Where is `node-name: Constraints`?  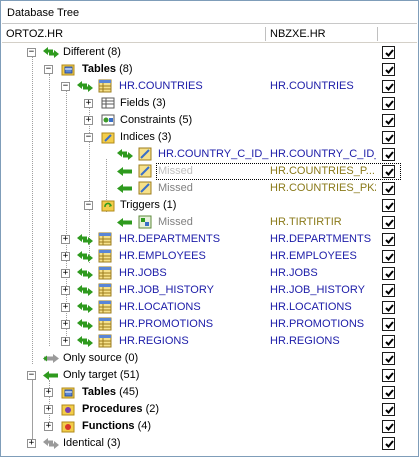 node-name: Constraints is located at coordinates (148, 120).